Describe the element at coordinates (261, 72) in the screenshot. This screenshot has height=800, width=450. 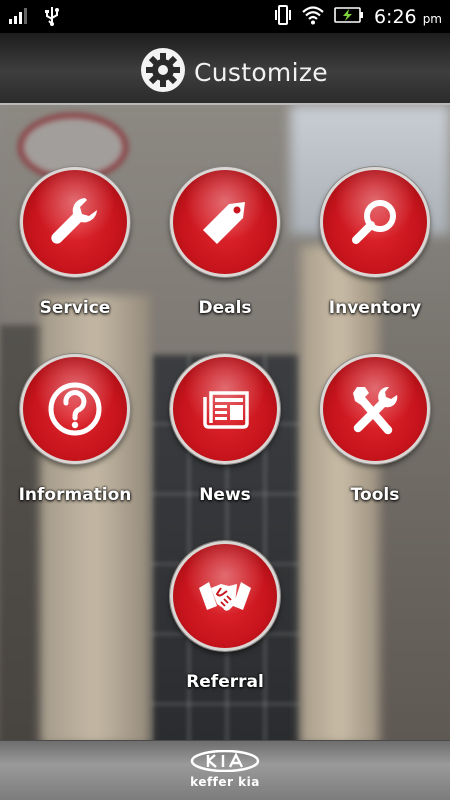
I see `page-title: Customize` at that location.